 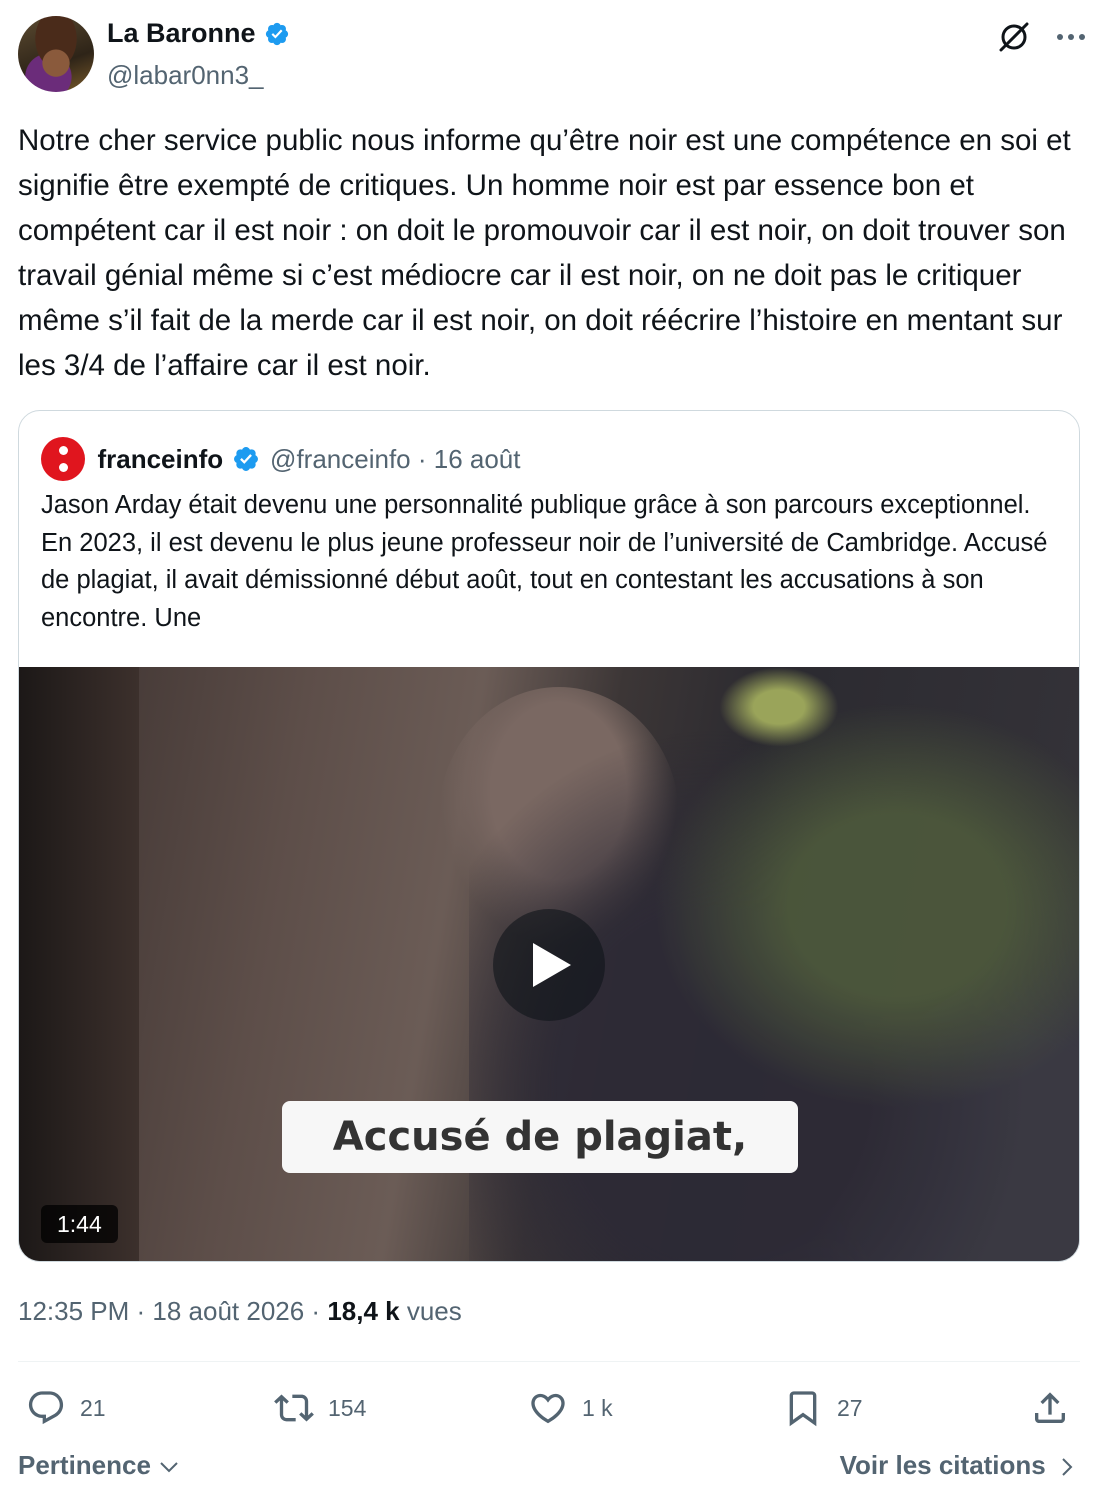 I want to click on chevron-down-icon, so click(x=169, y=1467).